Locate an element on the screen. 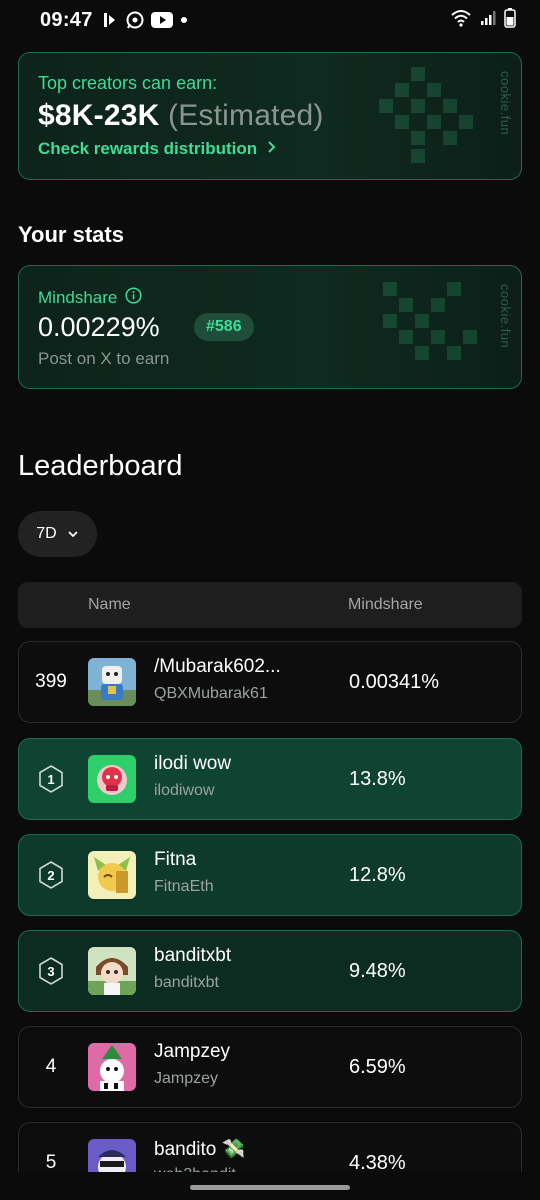  table-row: 1 ilodi wow ilodiwow 13.8% is located at coordinates (270, 779).